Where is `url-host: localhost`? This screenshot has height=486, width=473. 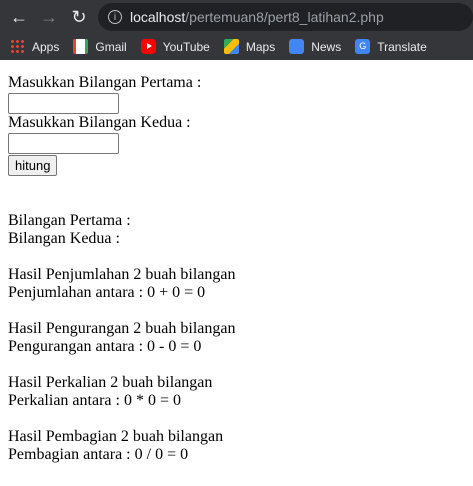 url-host: localhost is located at coordinates (158, 16).